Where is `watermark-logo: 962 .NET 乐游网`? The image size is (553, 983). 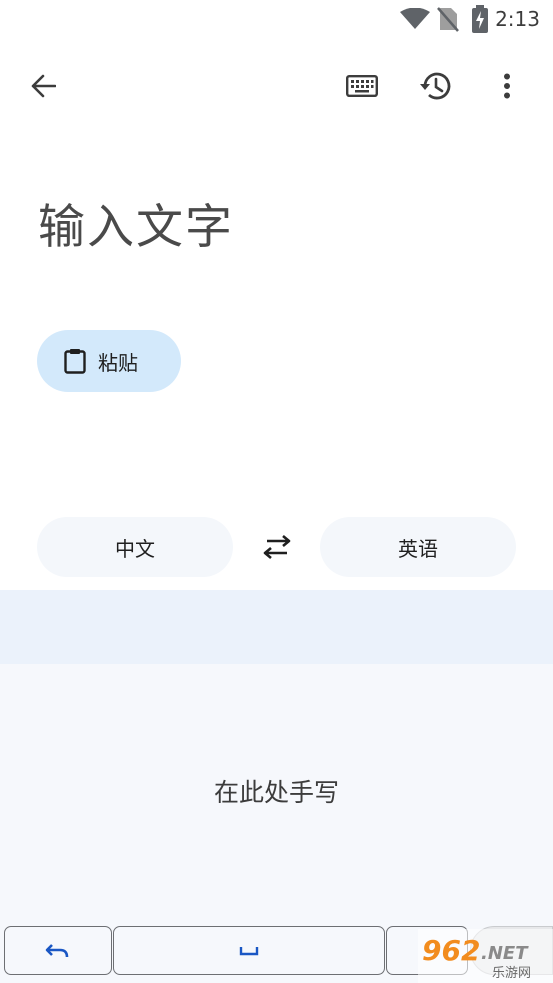 watermark-logo: 962 .NET 乐游网 is located at coordinates (485, 956).